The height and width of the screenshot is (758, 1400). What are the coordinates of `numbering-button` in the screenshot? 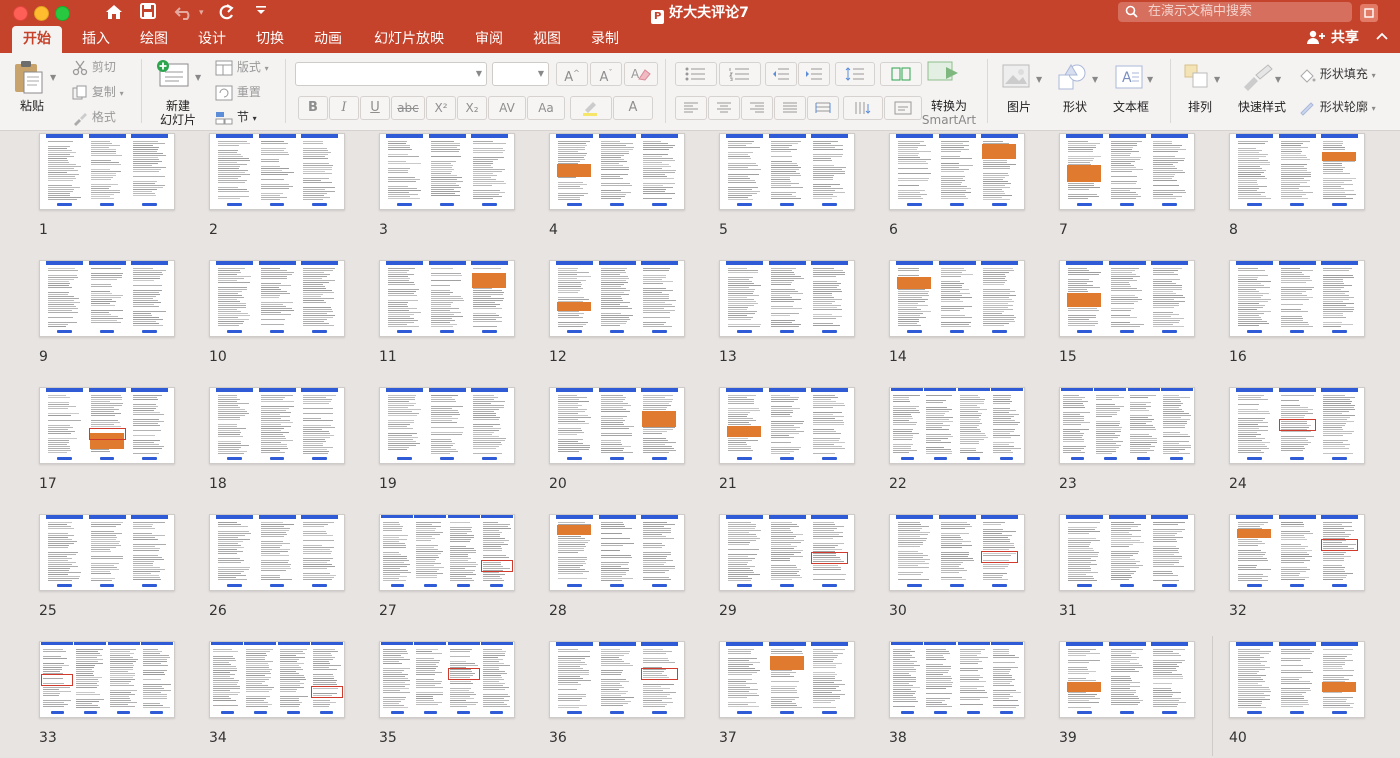 It's located at (740, 74).